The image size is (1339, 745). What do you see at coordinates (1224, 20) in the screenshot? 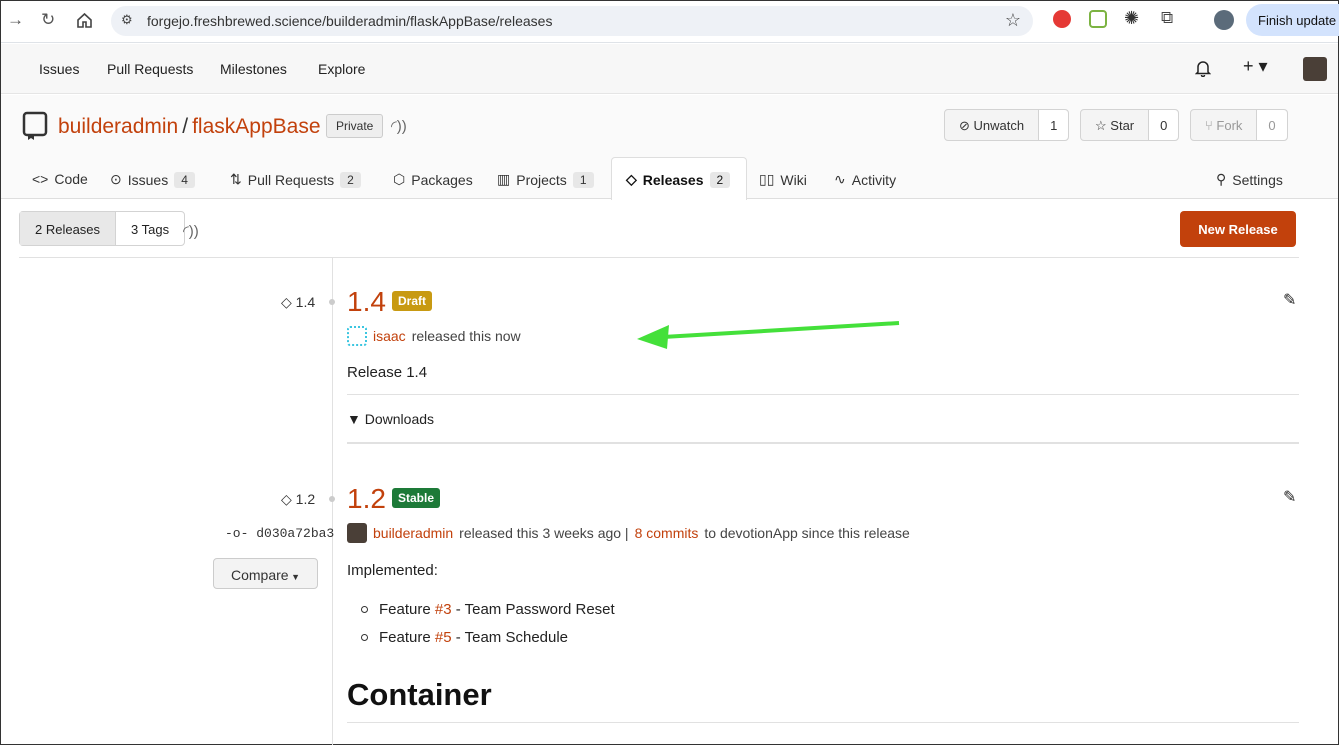
I see `profile-avatar` at bounding box center [1224, 20].